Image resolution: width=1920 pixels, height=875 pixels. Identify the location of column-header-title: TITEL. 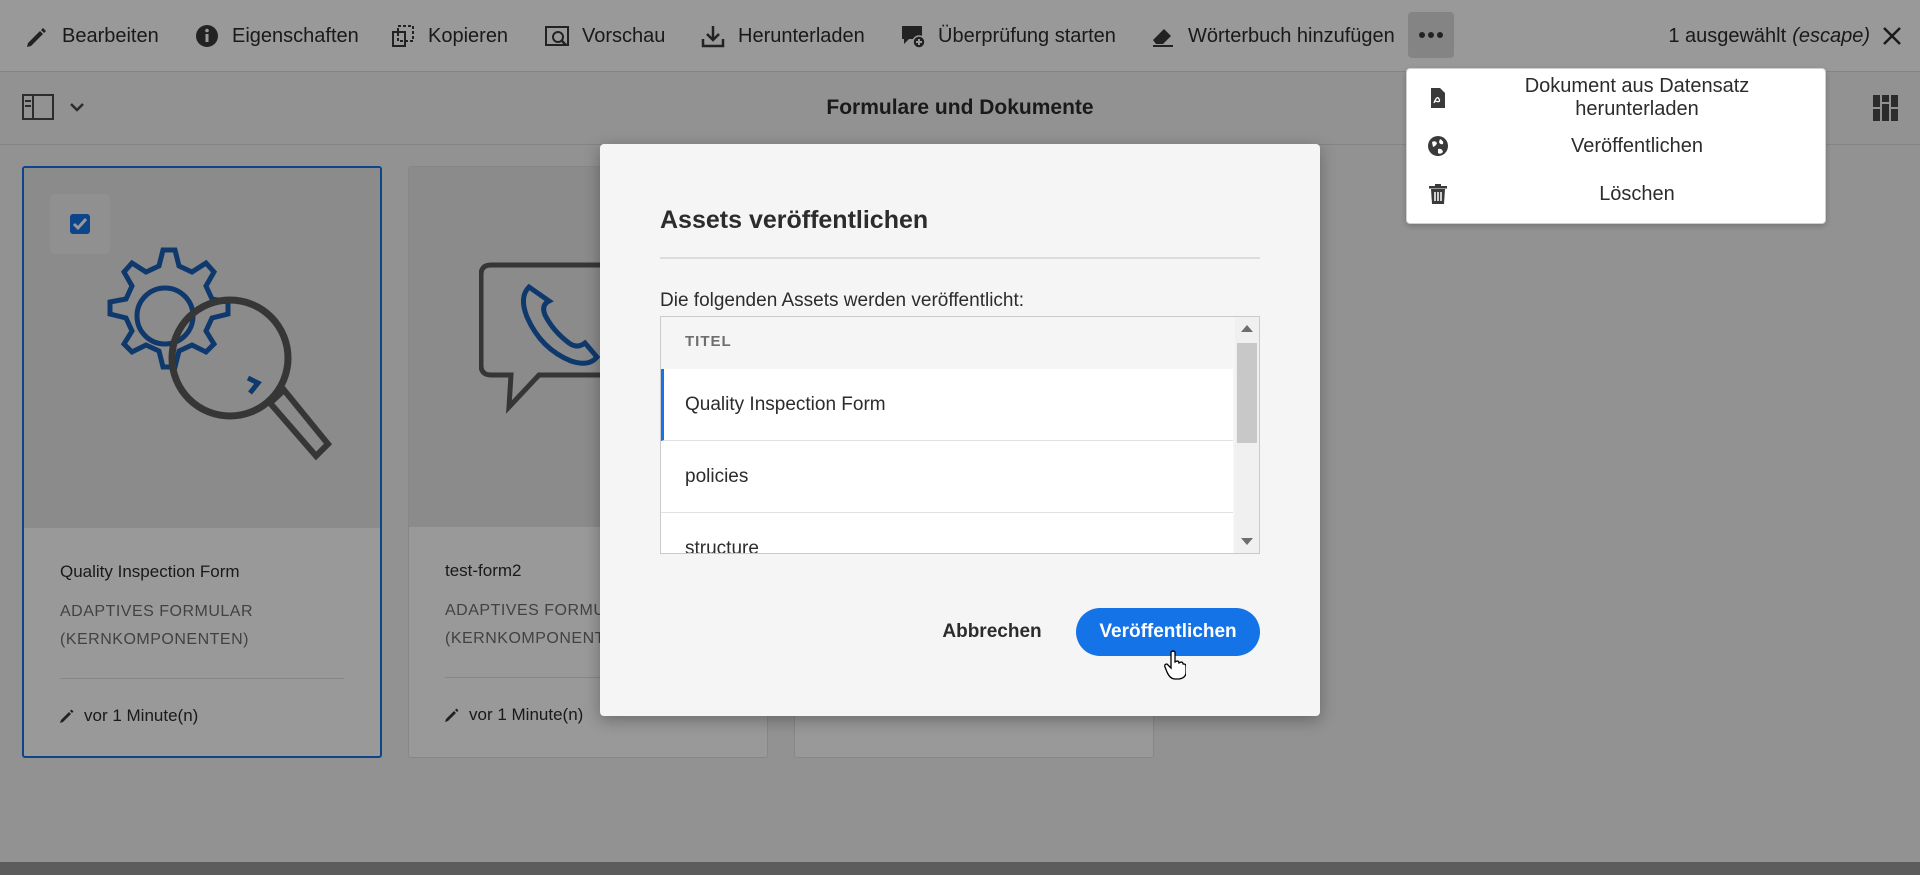
(708, 341).